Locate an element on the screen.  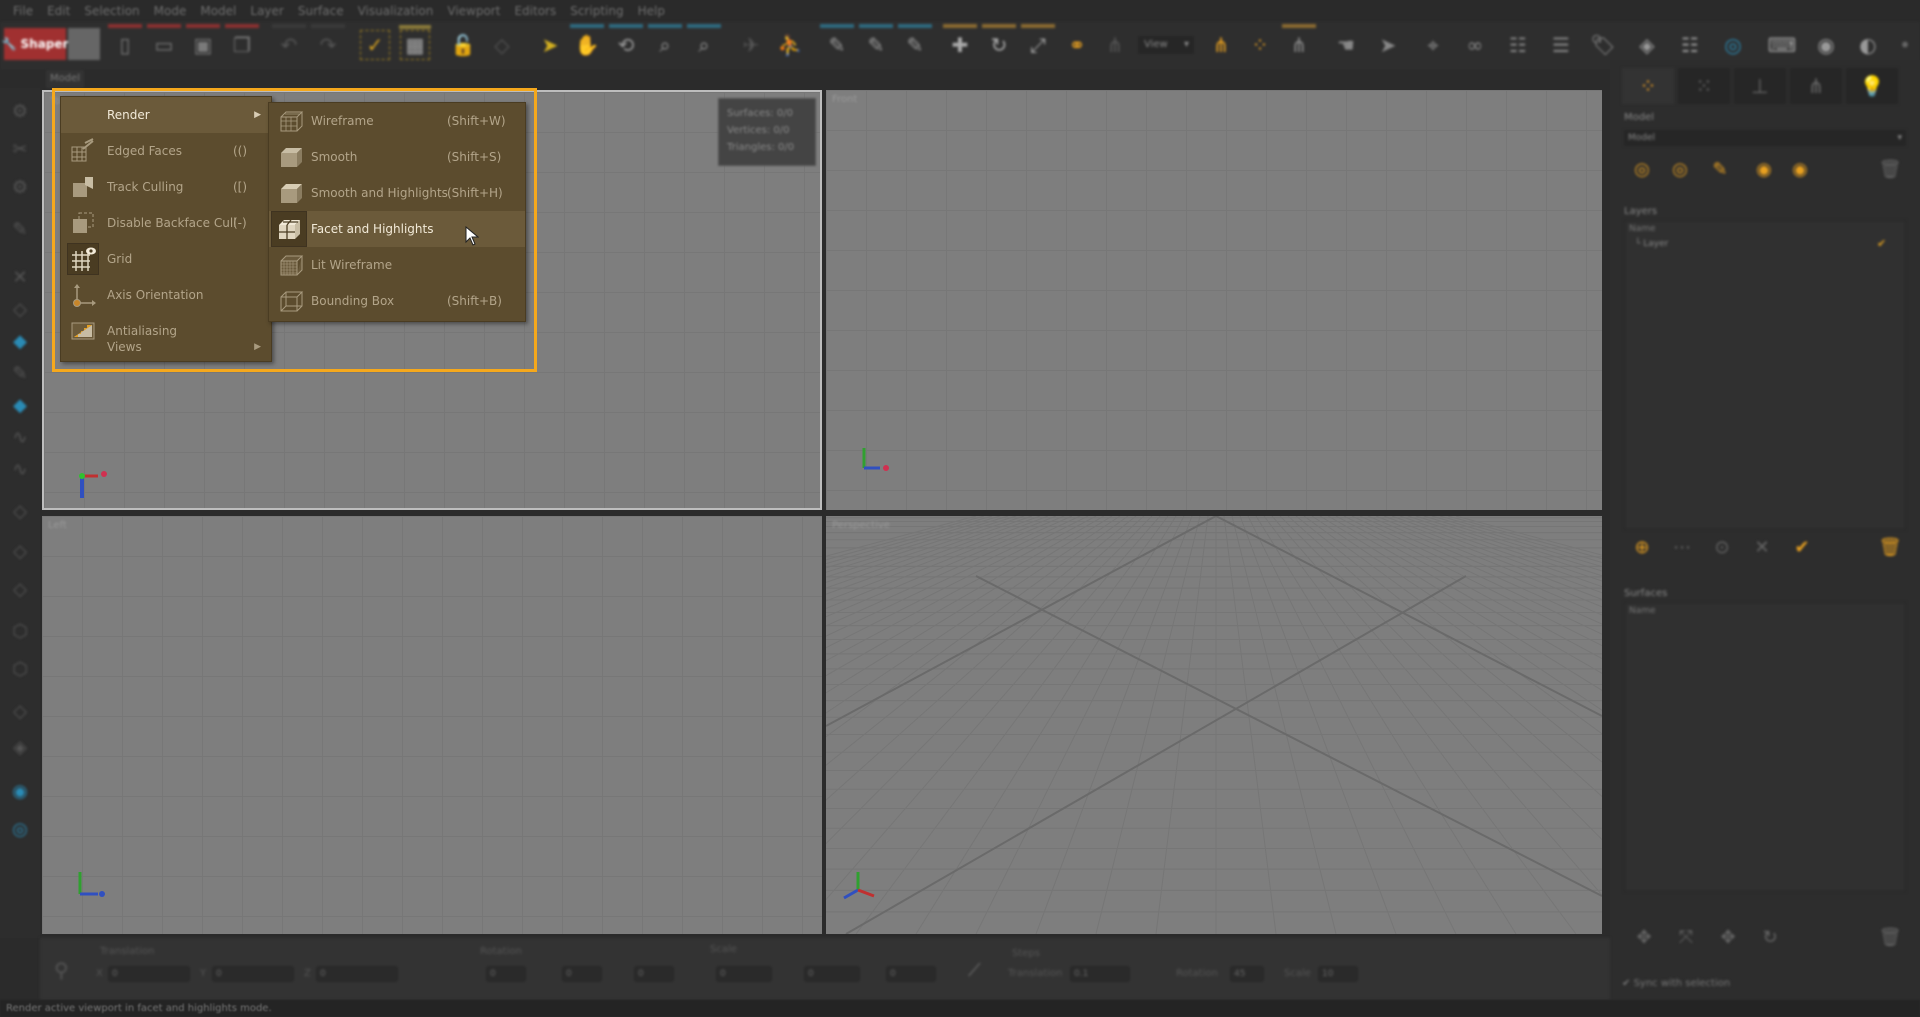
scale-y-input: 0 is located at coordinates (832, 974).